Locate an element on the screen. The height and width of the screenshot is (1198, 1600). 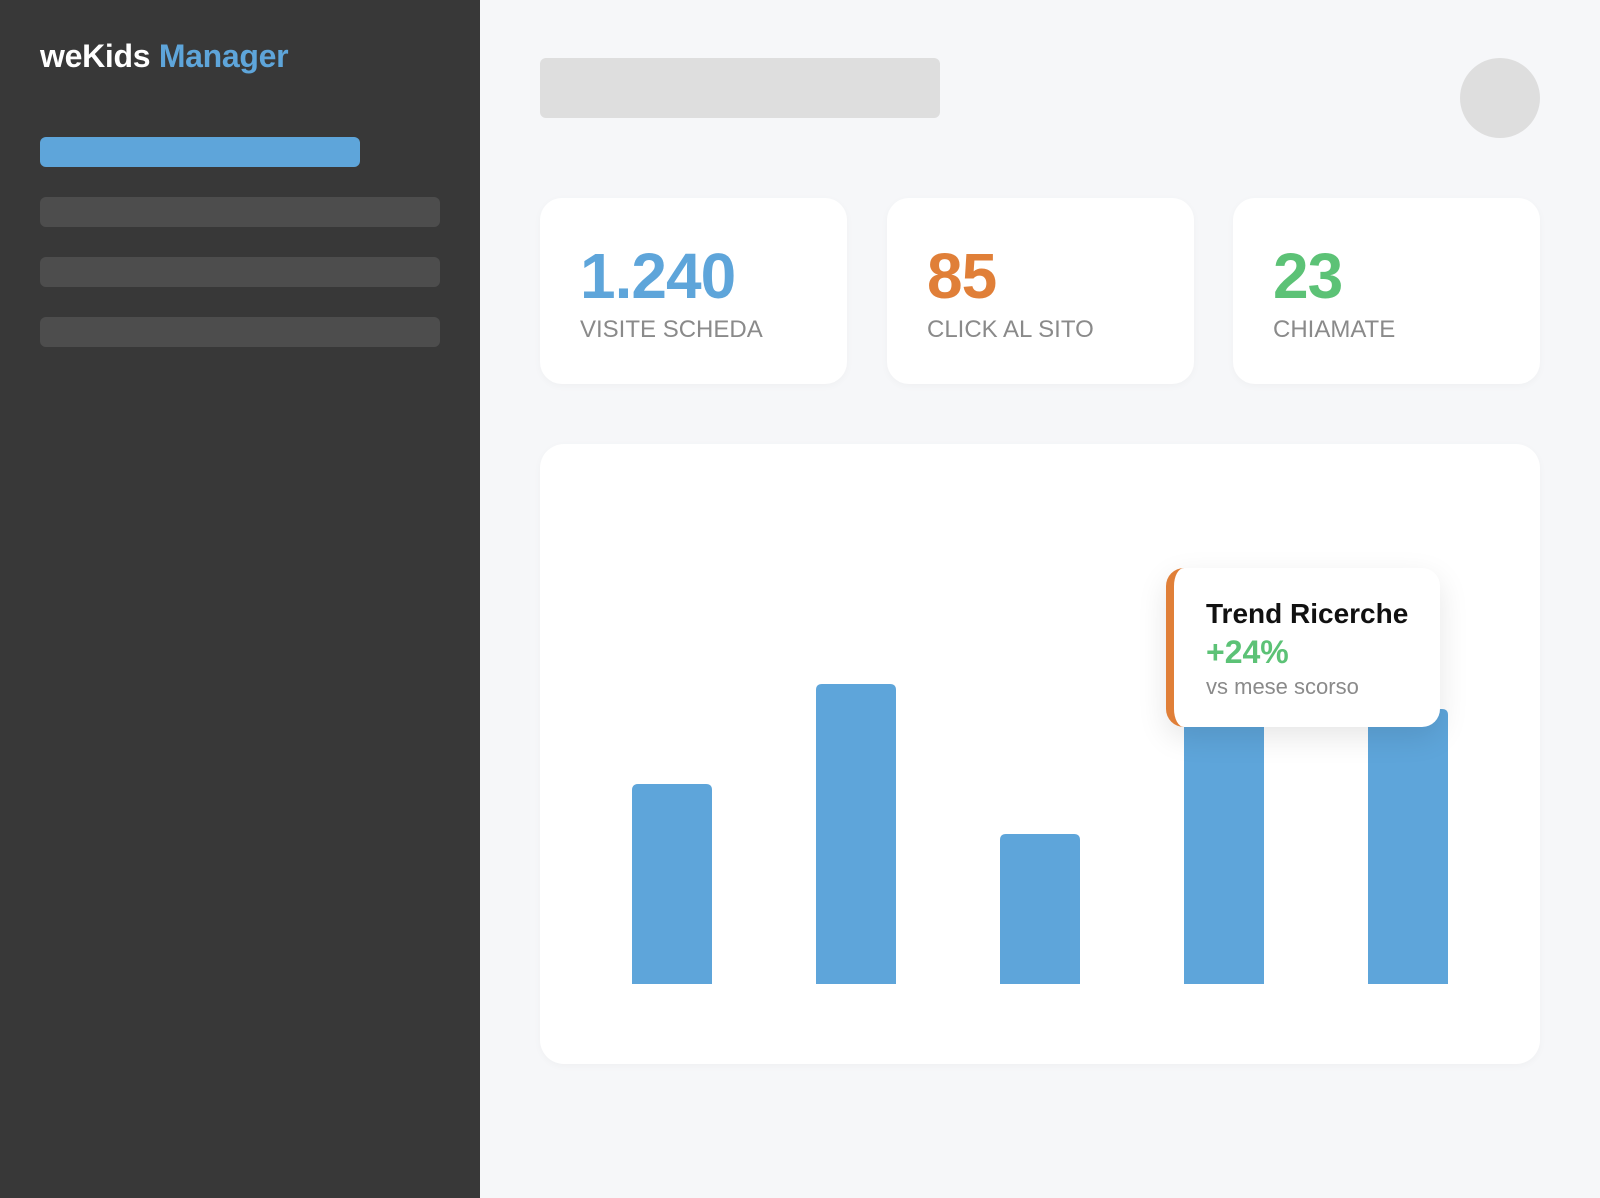
brand-name-part2: Manager is located at coordinates (223, 56).